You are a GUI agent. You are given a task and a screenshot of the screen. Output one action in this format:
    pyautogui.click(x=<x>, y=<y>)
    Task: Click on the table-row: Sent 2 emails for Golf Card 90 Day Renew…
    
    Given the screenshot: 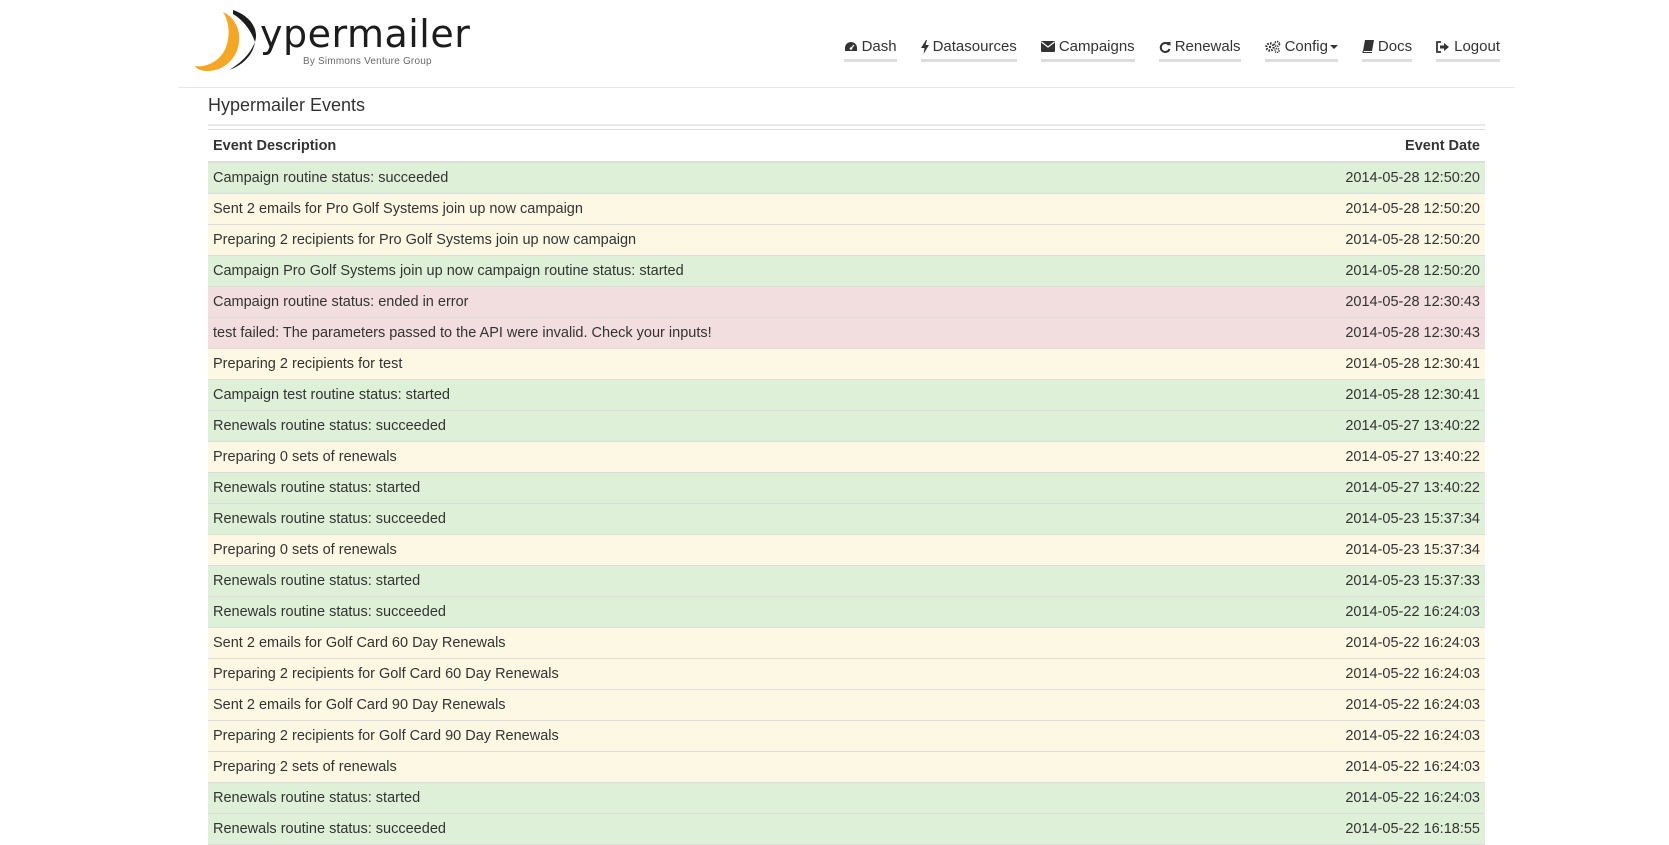 What is the action you would take?
    pyautogui.click(x=846, y=705)
    